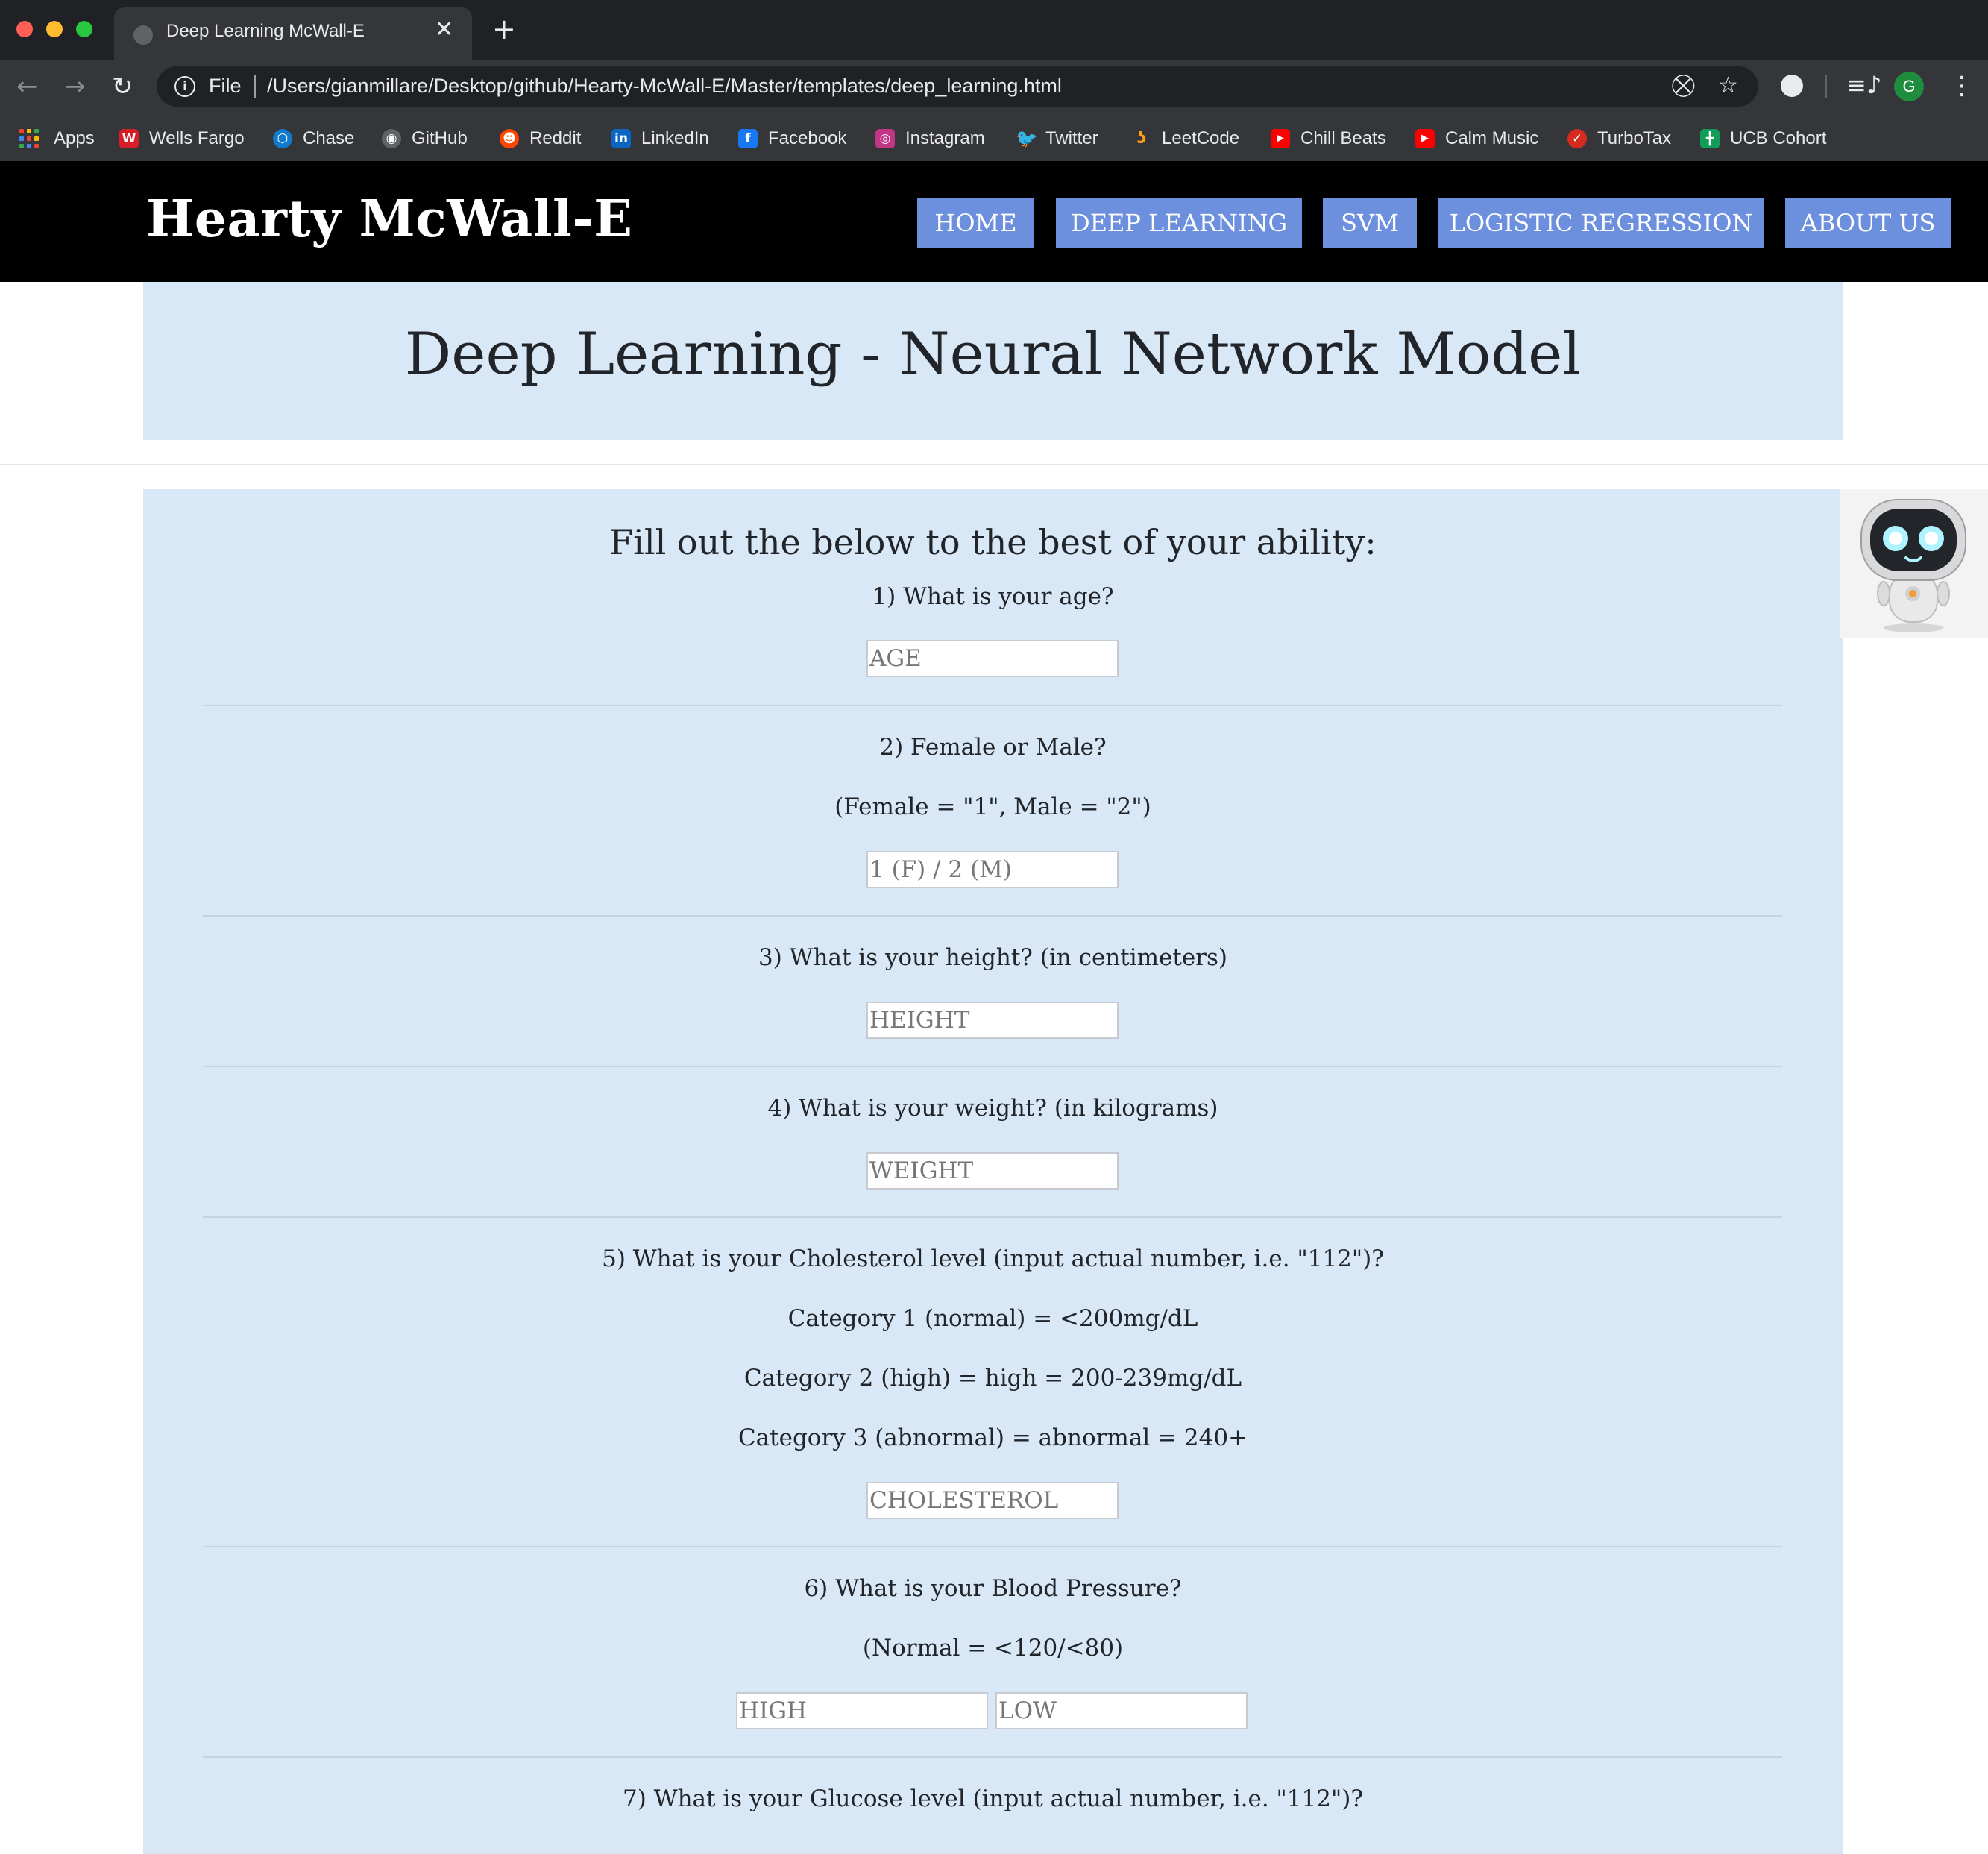 This screenshot has width=1988, height=1854. Describe the element at coordinates (1121, 1711) in the screenshot. I see `blood-pressure-low-input` at that location.